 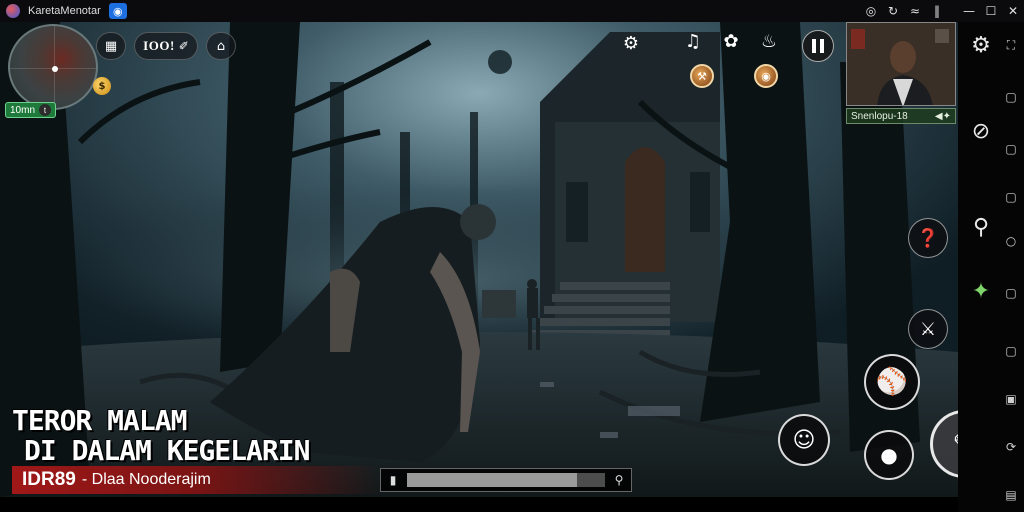 What do you see at coordinates (393, 480) in the screenshot?
I see `lock-icon: ▮` at bounding box center [393, 480].